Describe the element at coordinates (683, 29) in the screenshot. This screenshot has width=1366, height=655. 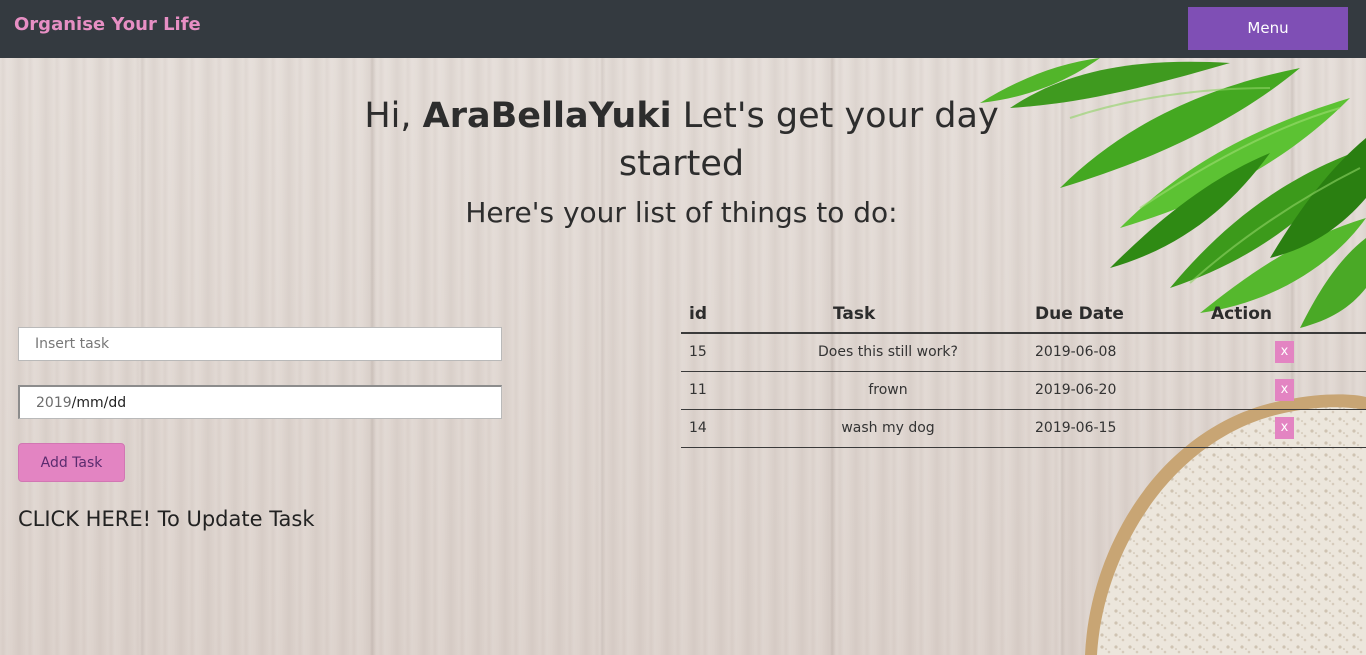
I see `navbar: Organise Your Life Menu` at that location.